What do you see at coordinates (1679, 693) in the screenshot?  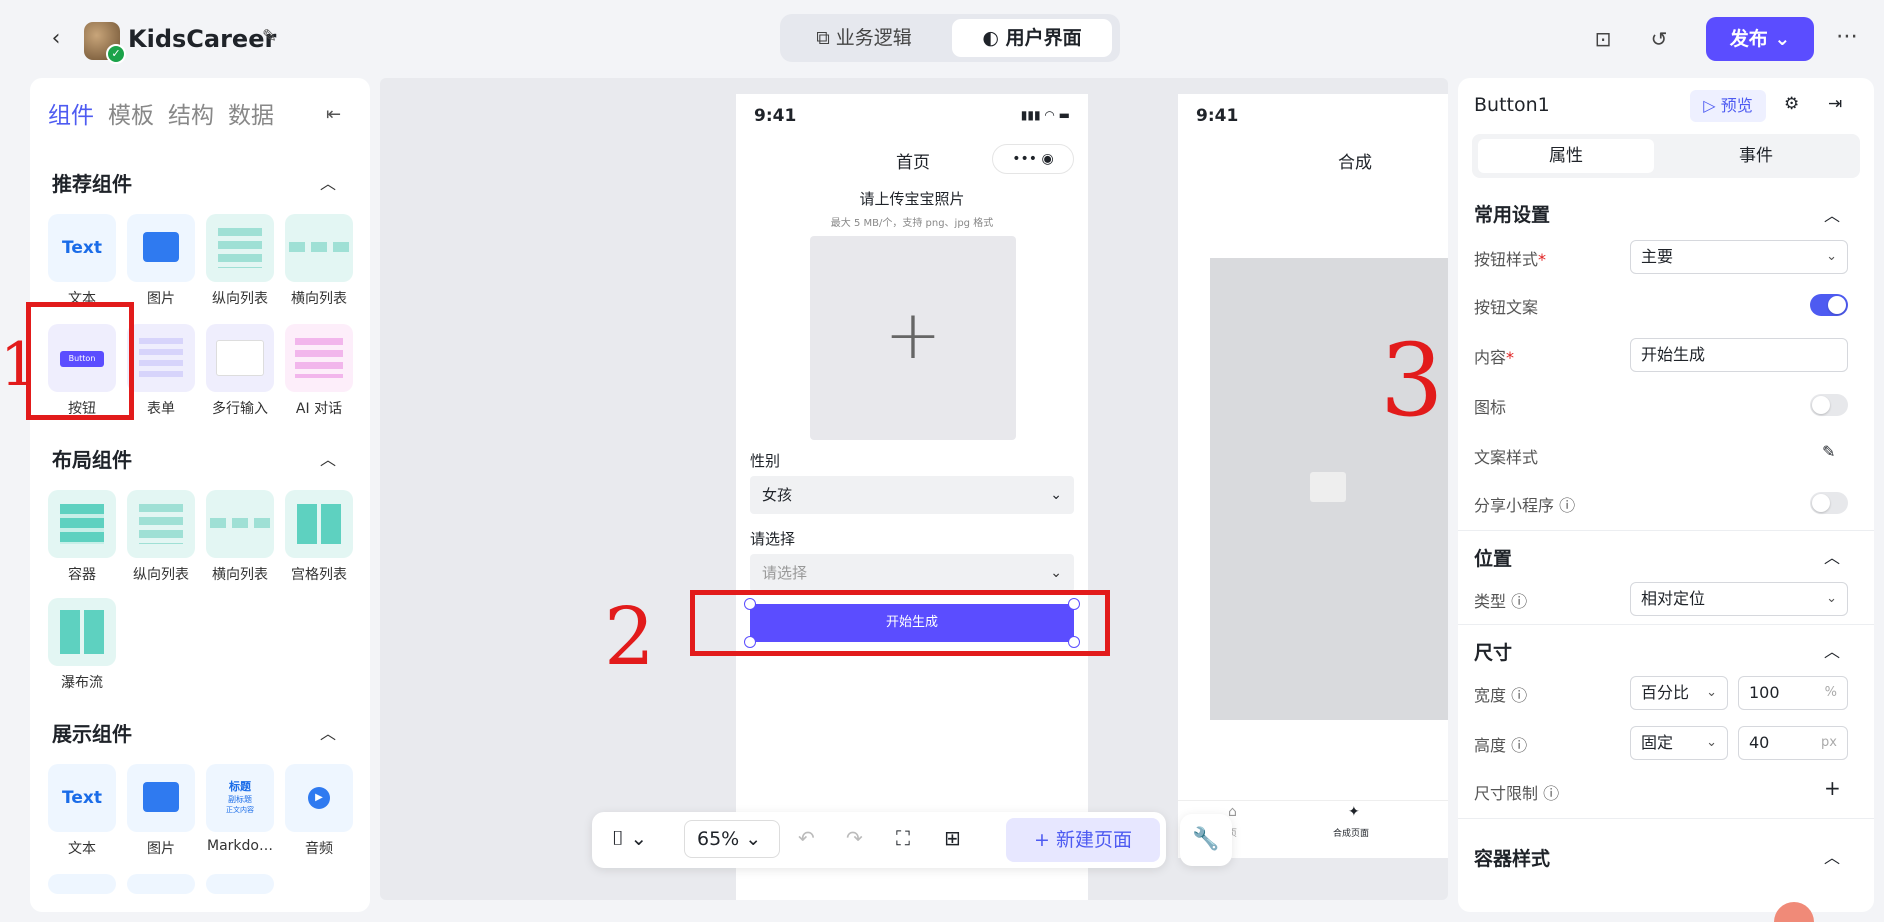 I see `width-mode-select: 百分比 ⌄` at bounding box center [1679, 693].